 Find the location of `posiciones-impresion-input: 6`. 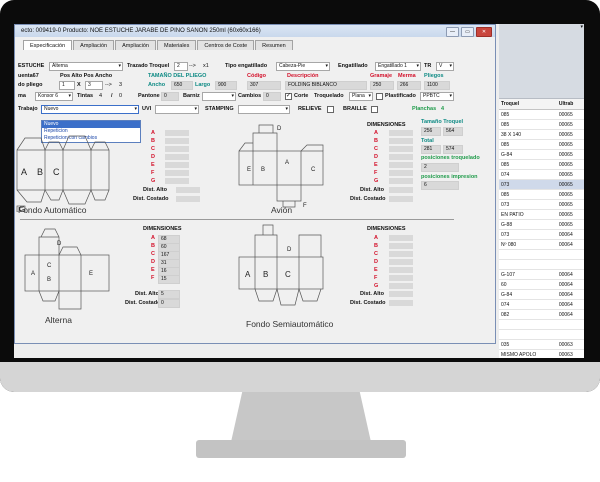

posiciones-impresion-input: 6 is located at coordinates (440, 185).